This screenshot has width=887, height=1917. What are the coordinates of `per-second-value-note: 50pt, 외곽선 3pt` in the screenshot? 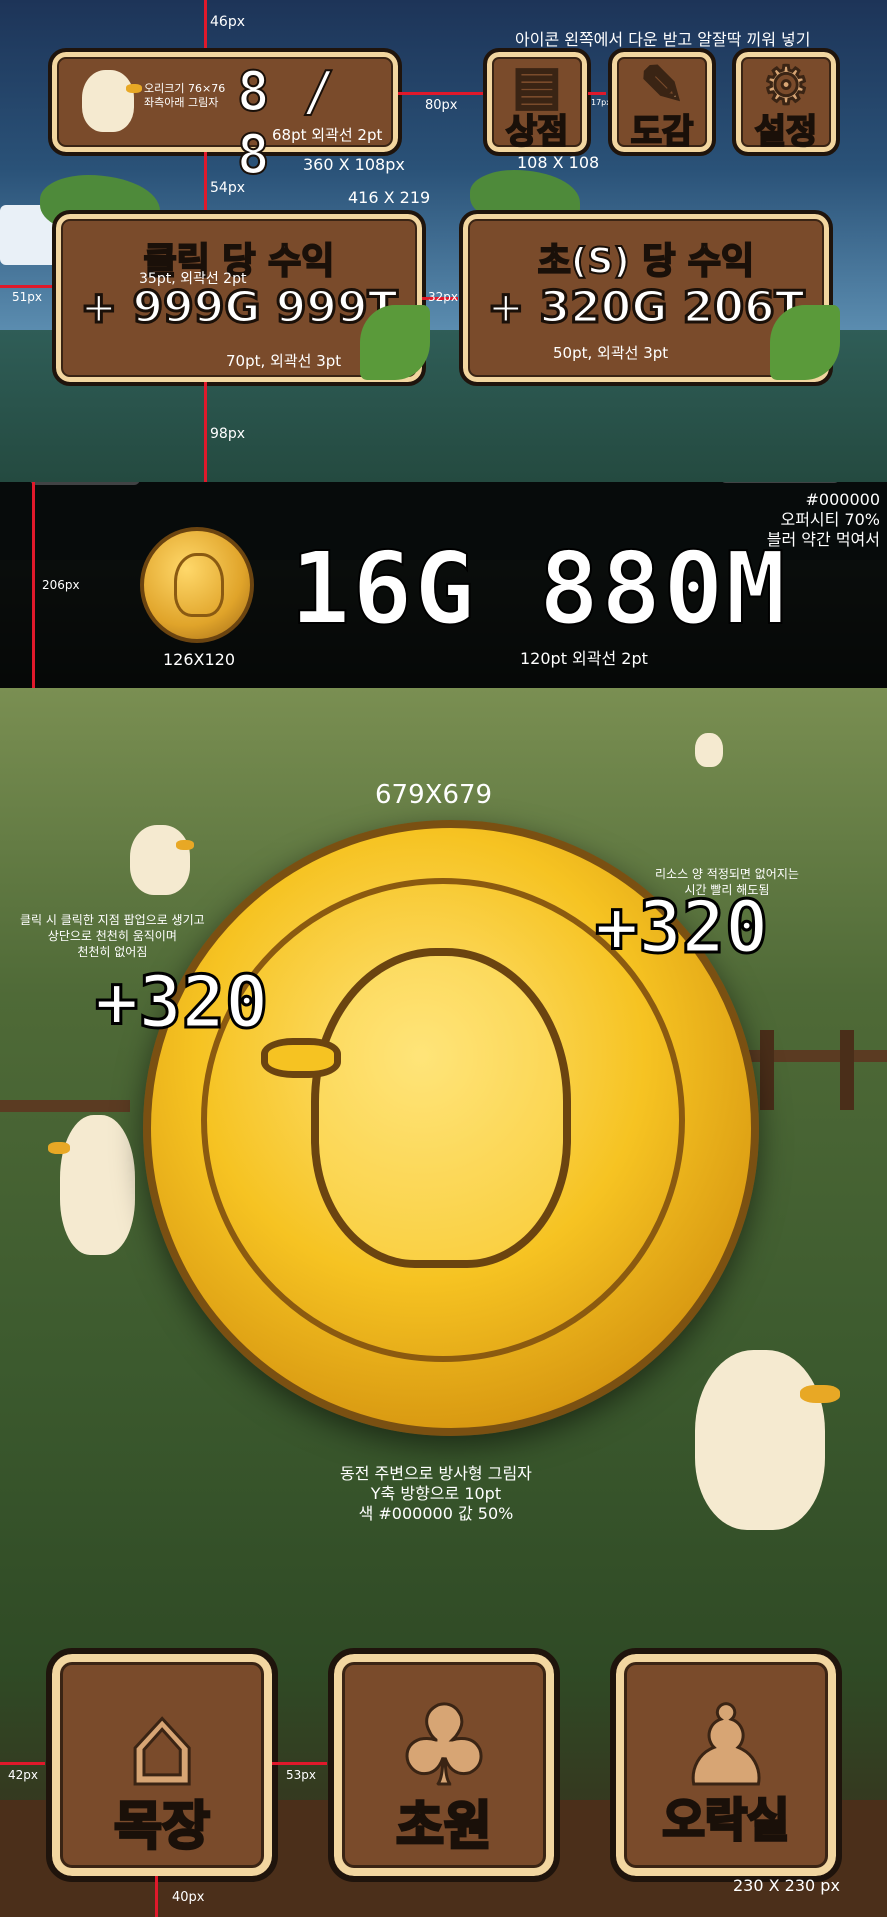 It's located at (611, 353).